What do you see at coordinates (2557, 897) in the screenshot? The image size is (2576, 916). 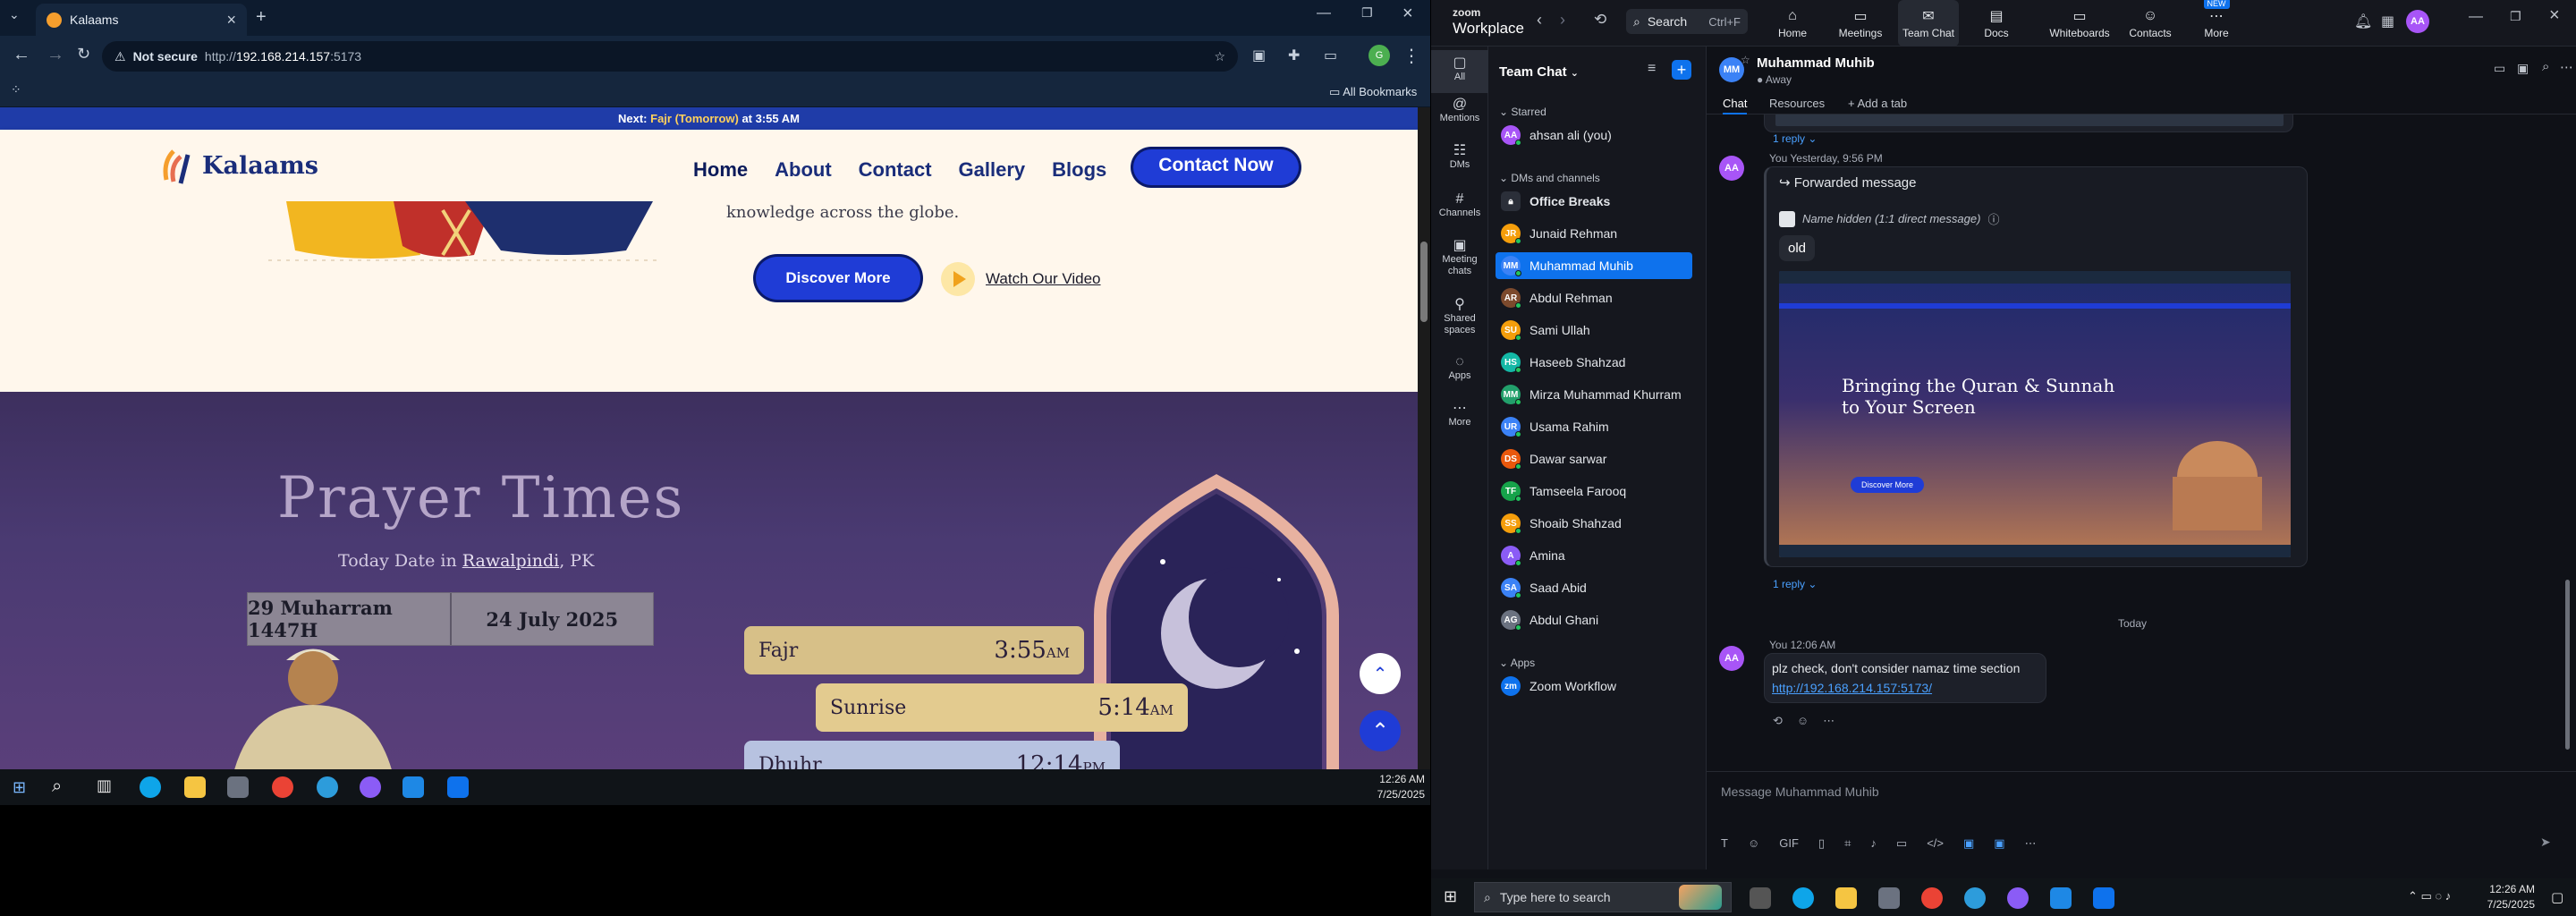 I see `notifications-icon: ▢` at bounding box center [2557, 897].